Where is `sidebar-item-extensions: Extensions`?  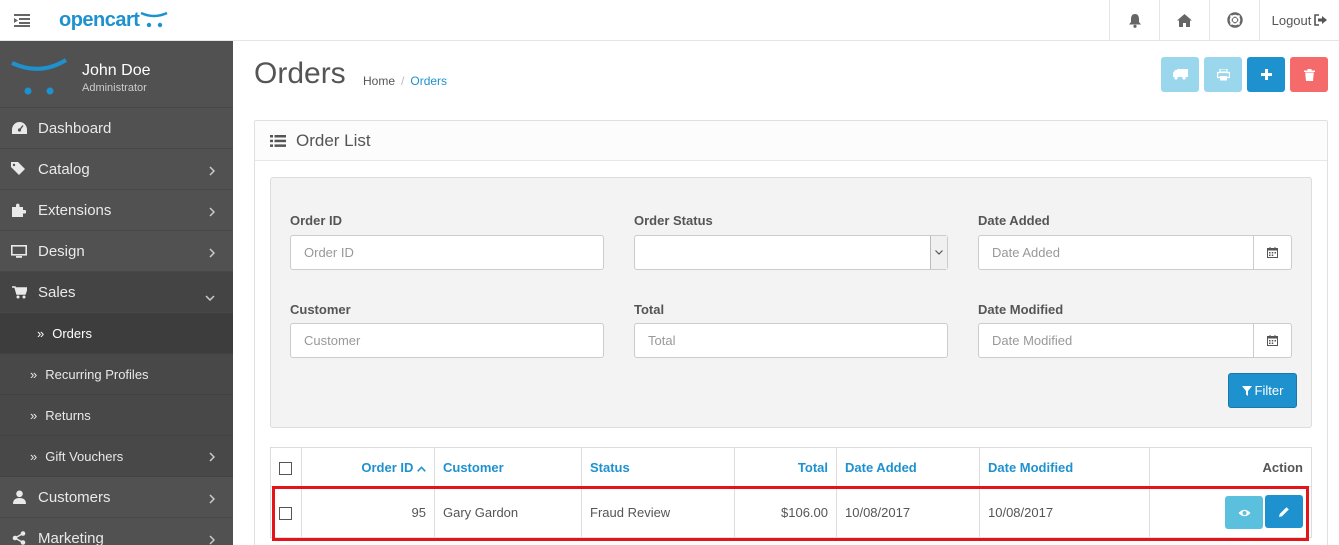 sidebar-item-extensions: Extensions is located at coordinates (116, 210).